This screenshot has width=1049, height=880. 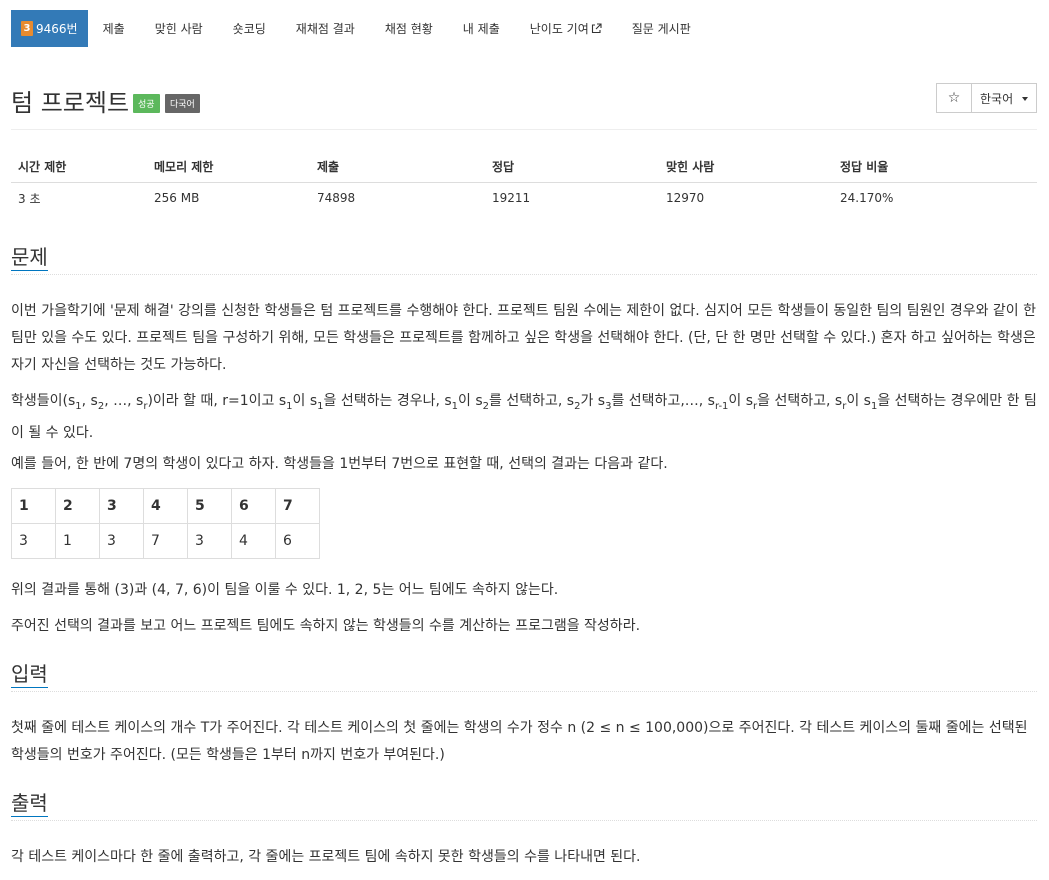 What do you see at coordinates (177, 198) in the screenshot?
I see `value-memory-limit: 256 MB` at bounding box center [177, 198].